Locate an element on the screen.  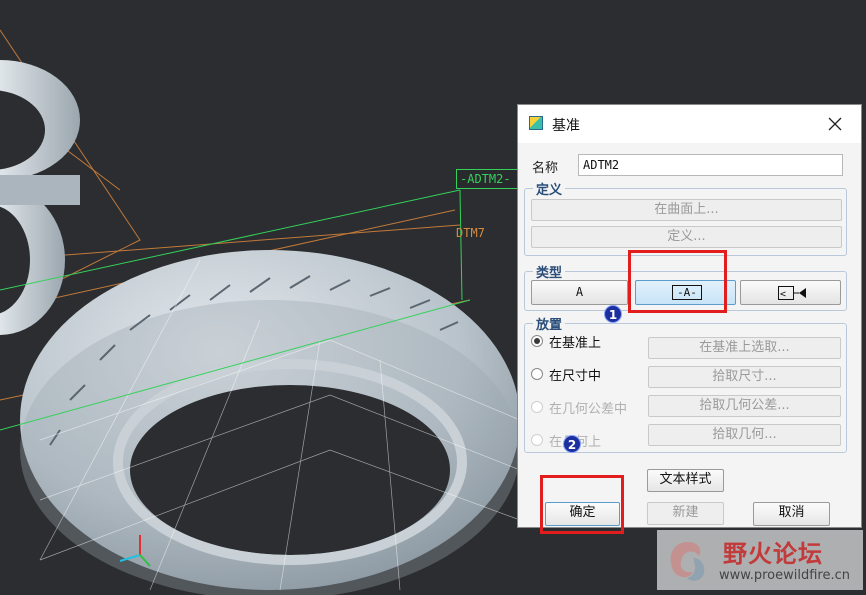
step-badge-1: 1 is located at coordinates (613, 314).